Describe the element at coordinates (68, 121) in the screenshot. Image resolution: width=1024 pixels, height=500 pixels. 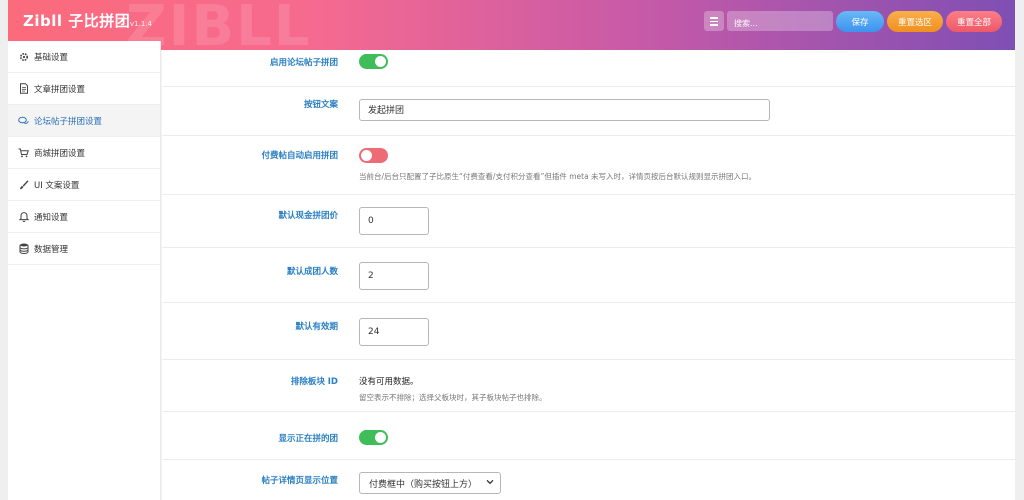
I see `sidebar-item-label: 论坛帖子拼团设置` at that location.